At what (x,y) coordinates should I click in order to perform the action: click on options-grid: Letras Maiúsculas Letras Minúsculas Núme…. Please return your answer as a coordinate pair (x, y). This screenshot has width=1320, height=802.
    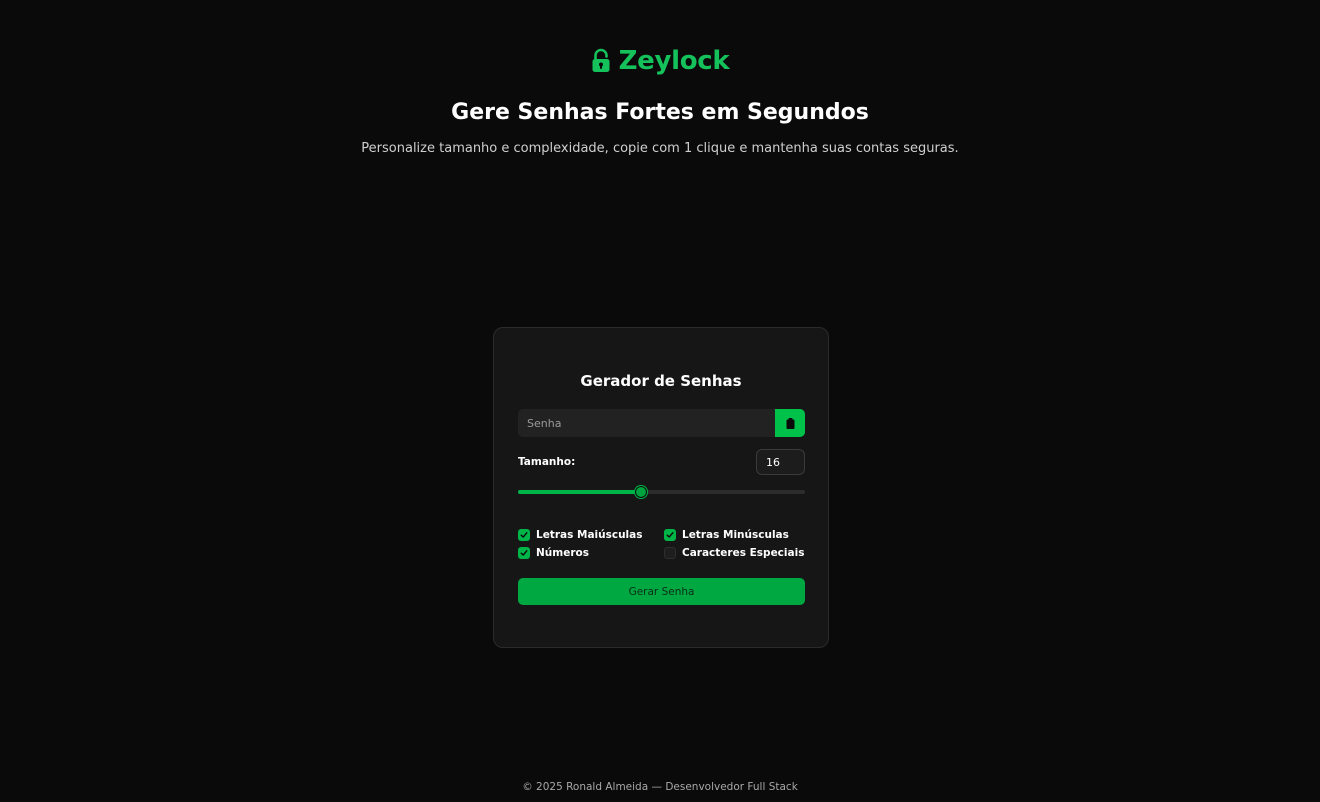
    Looking at the image, I should click on (663, 544).